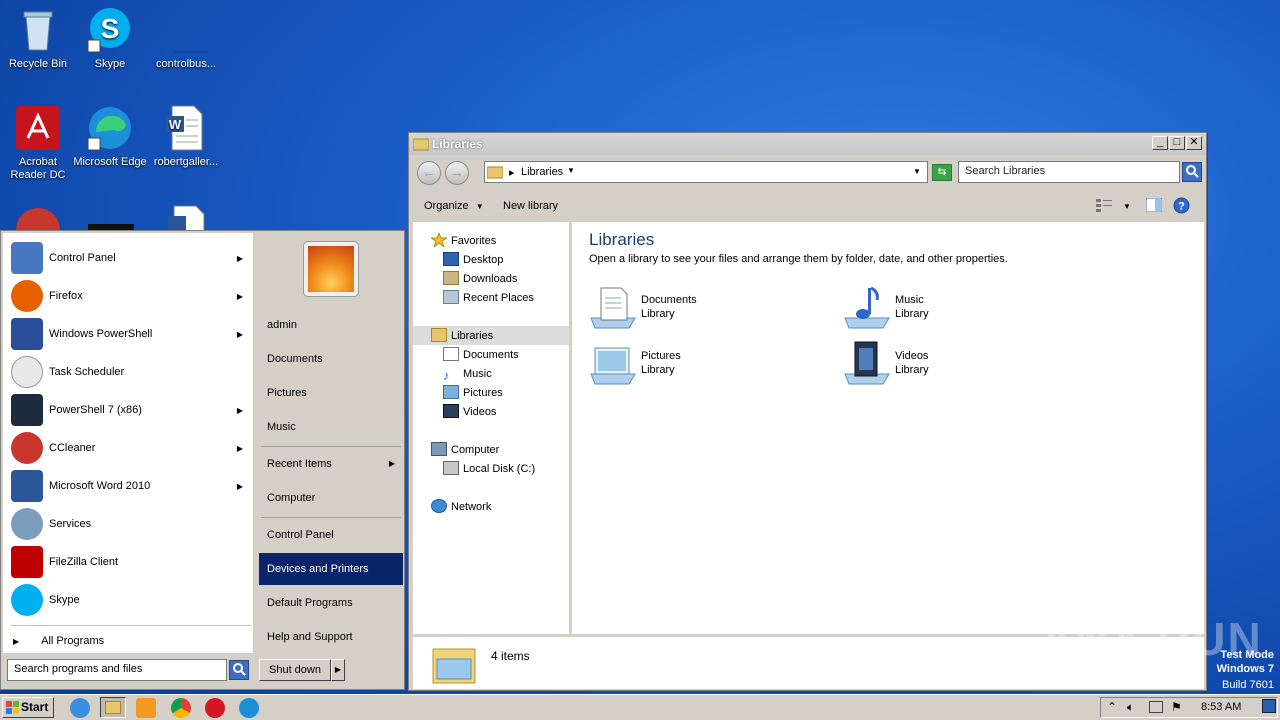 The width and height of the screenshot is (1280, 720). Describe the element at coordinates (331, 498) in the screenshot. I see `start-computer: Computer` at that location.